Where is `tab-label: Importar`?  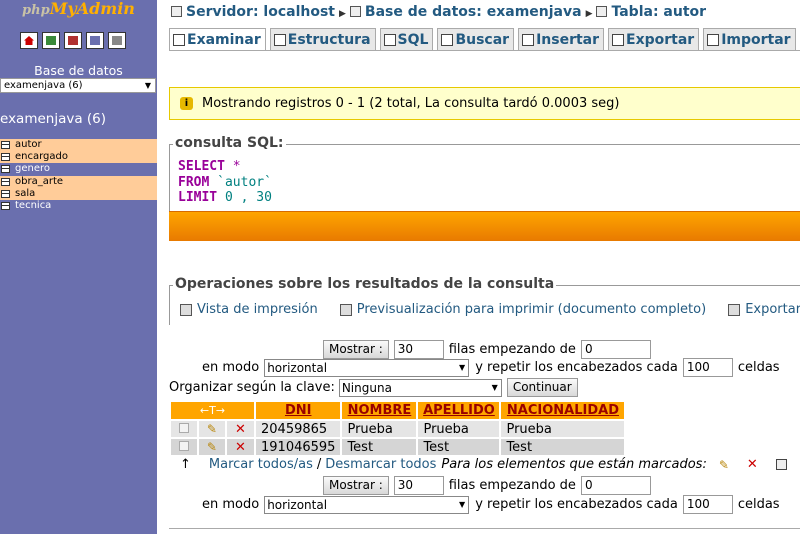 tab-label: Importar is located at coordinates (756, 39).